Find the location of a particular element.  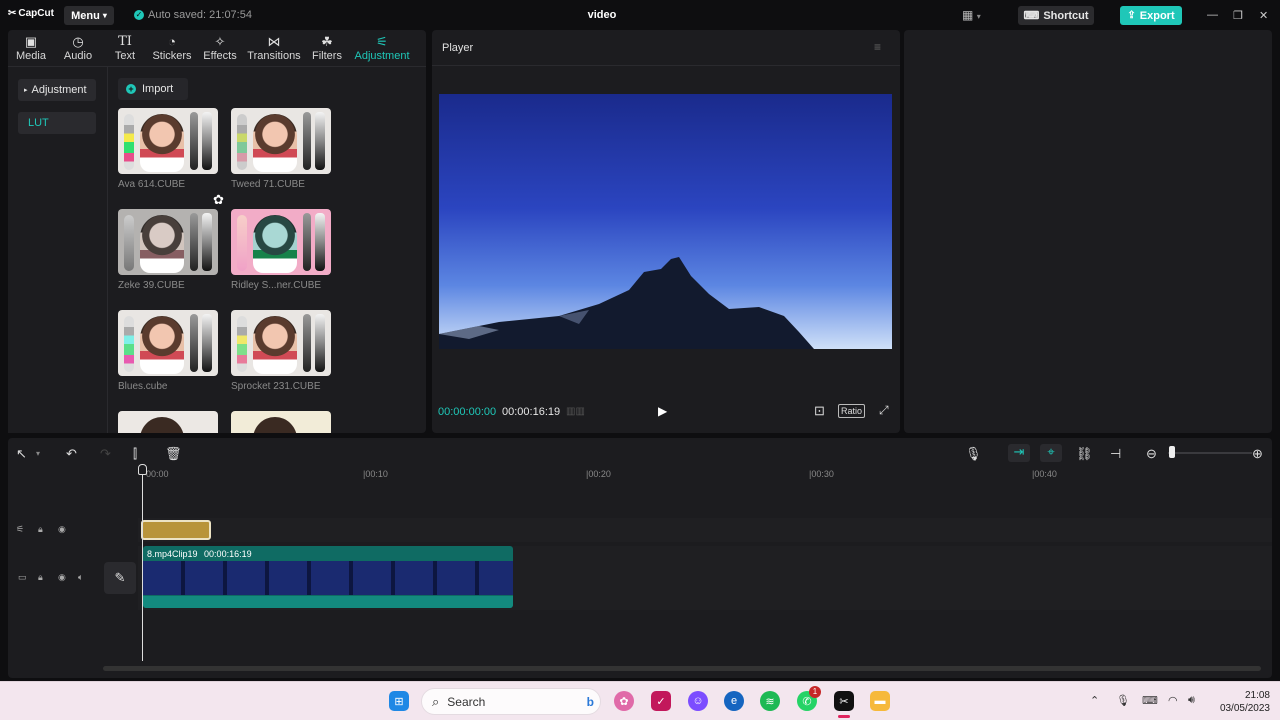

capcut-taskbar-icon: ✂ is located at coordinates (844, 701).